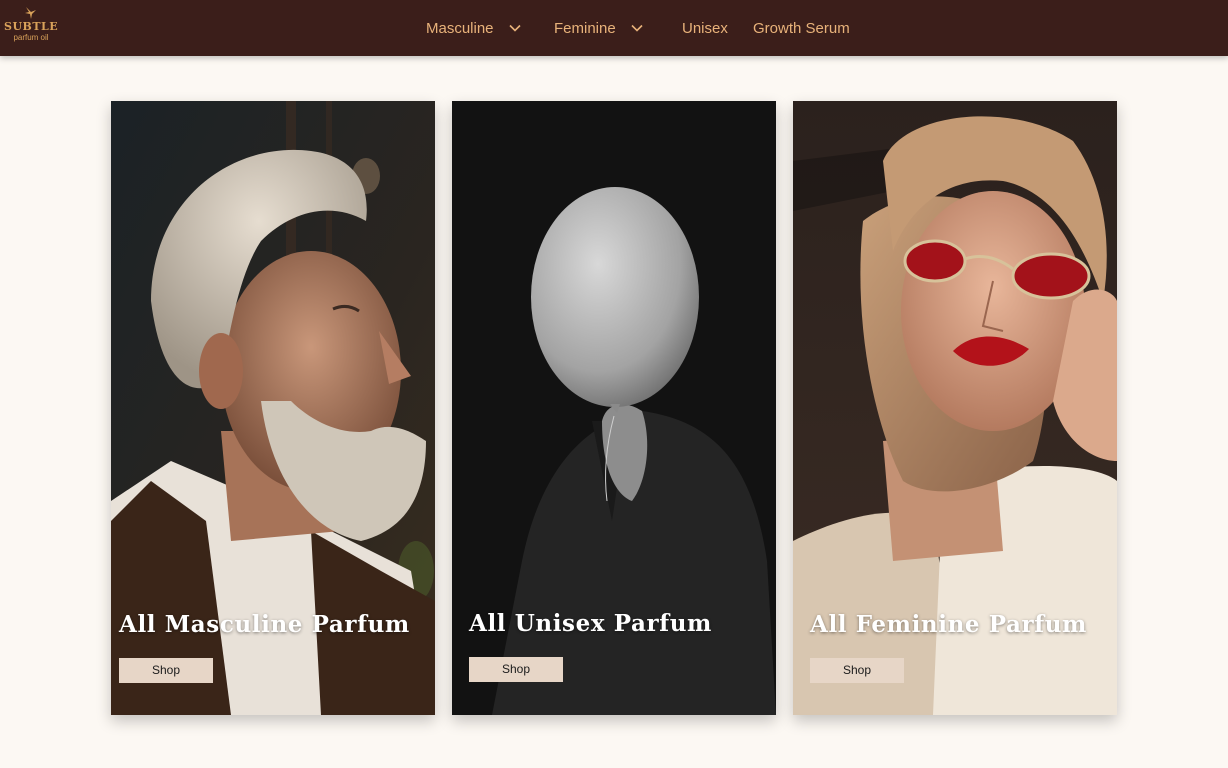  Describe the element at coordinates (948, 624) in the screenshot. I see `card-title: All Feminine Parfum` at that location.